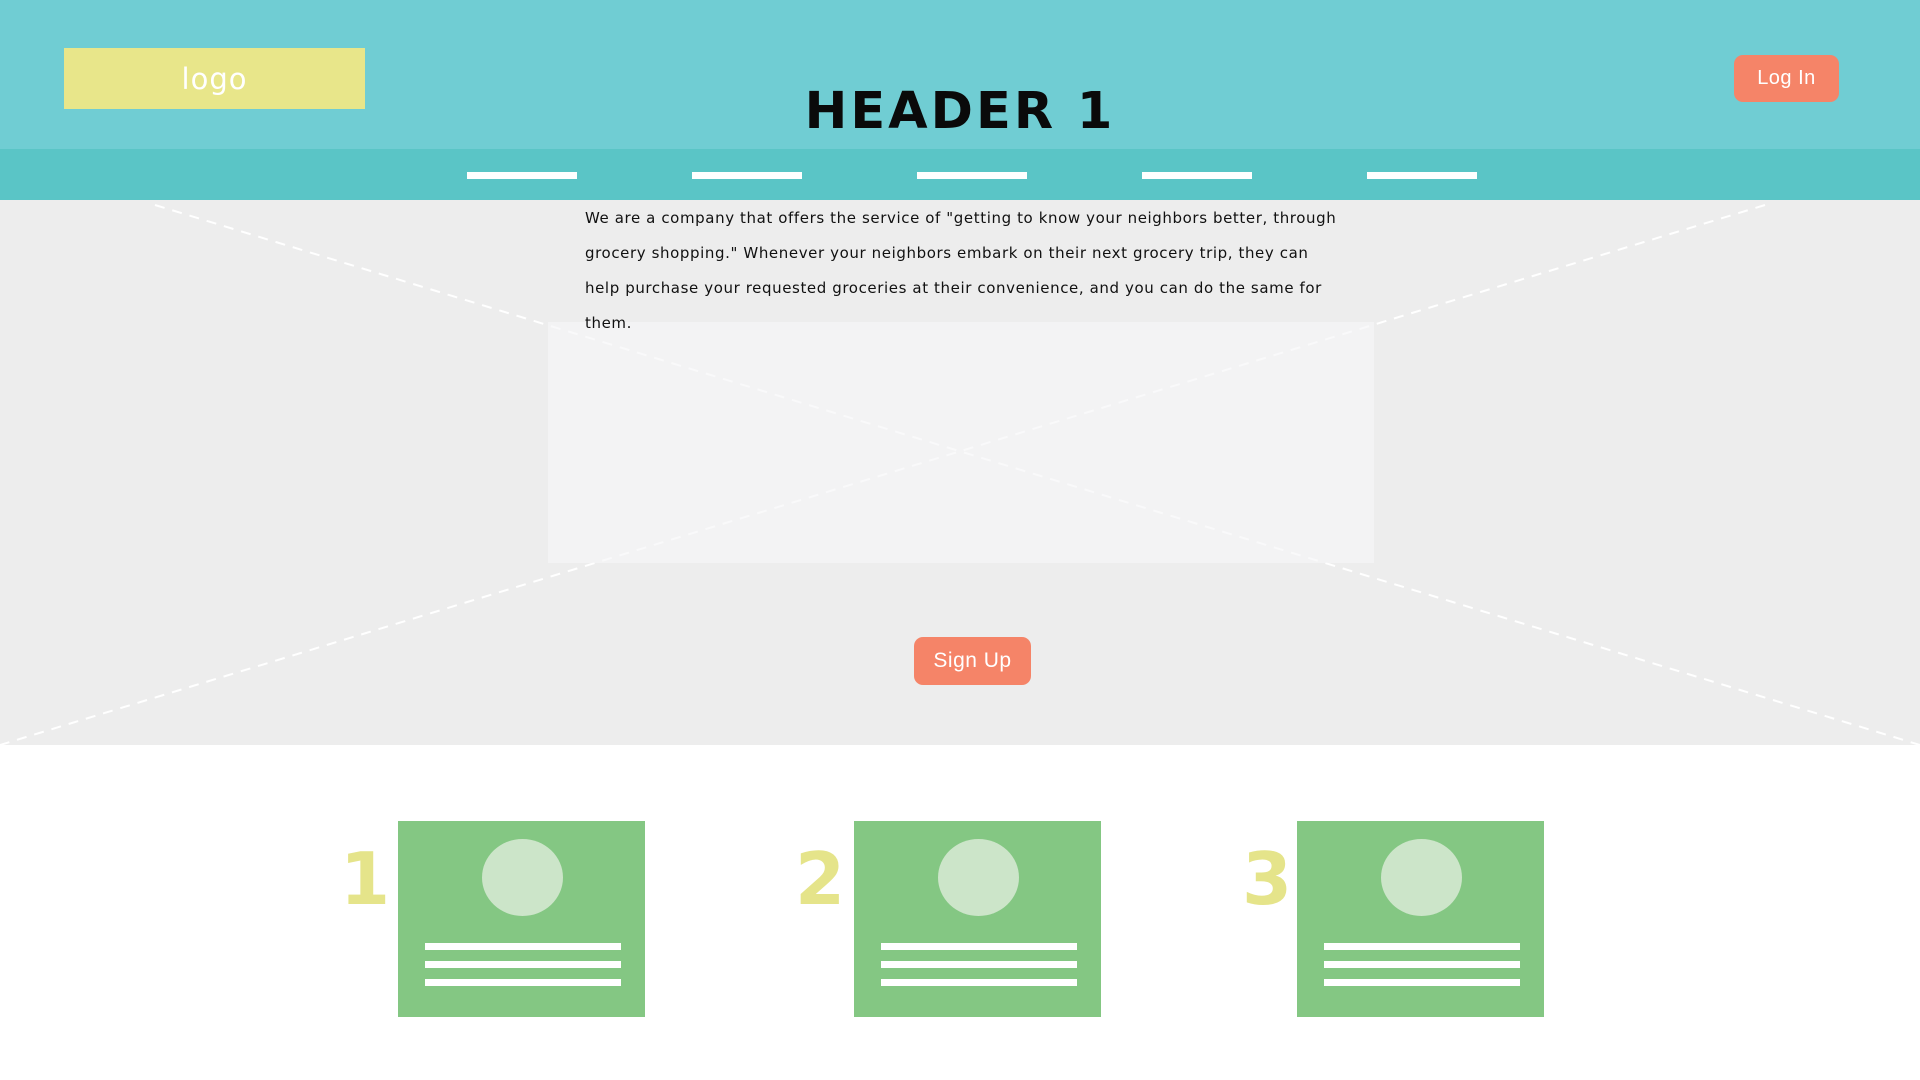  What do you see at coordinates (972, 661) in the screenshot?
I see `sign-up-button: Sign Up` at bounding box center [972, 661].